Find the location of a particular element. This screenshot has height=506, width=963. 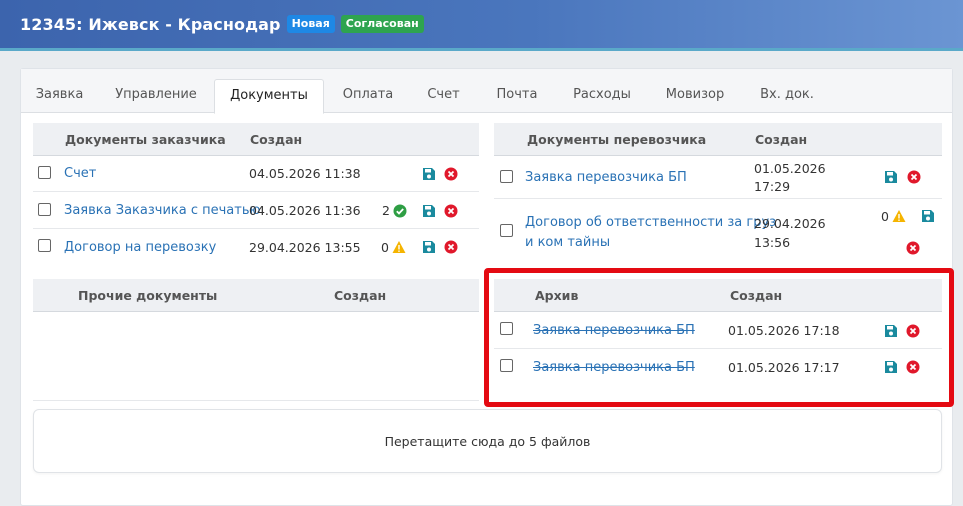

status-badge-approved: Согласован is located at coordinates (382, 24).